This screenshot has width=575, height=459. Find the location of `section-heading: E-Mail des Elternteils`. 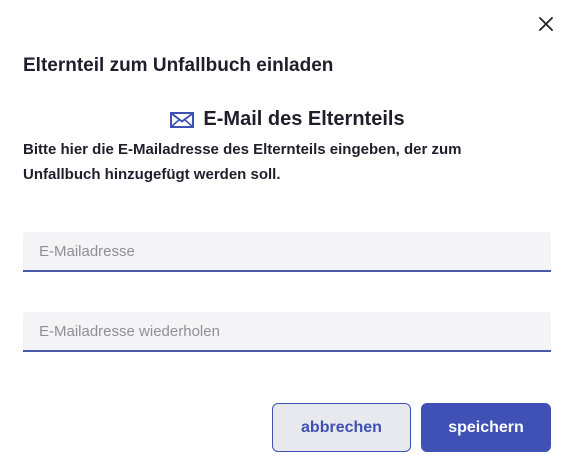

section-heading: E-Mail des Elternteils is located at coordinates (287, 119).